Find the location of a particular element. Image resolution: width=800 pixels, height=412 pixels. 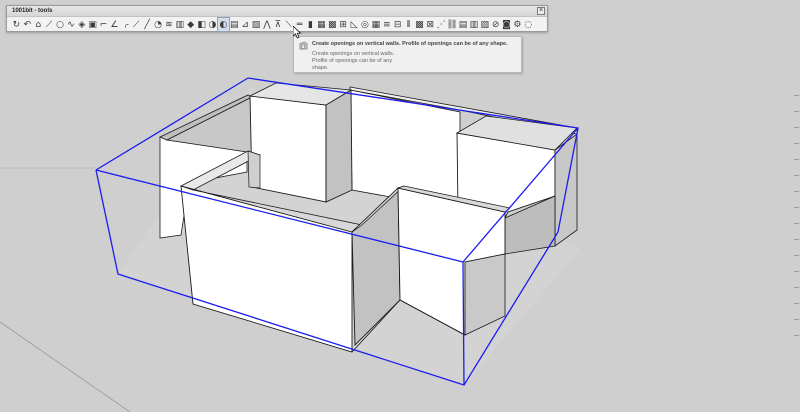

cube-tool-icon: ◈ is located at coordinates (82, 24).